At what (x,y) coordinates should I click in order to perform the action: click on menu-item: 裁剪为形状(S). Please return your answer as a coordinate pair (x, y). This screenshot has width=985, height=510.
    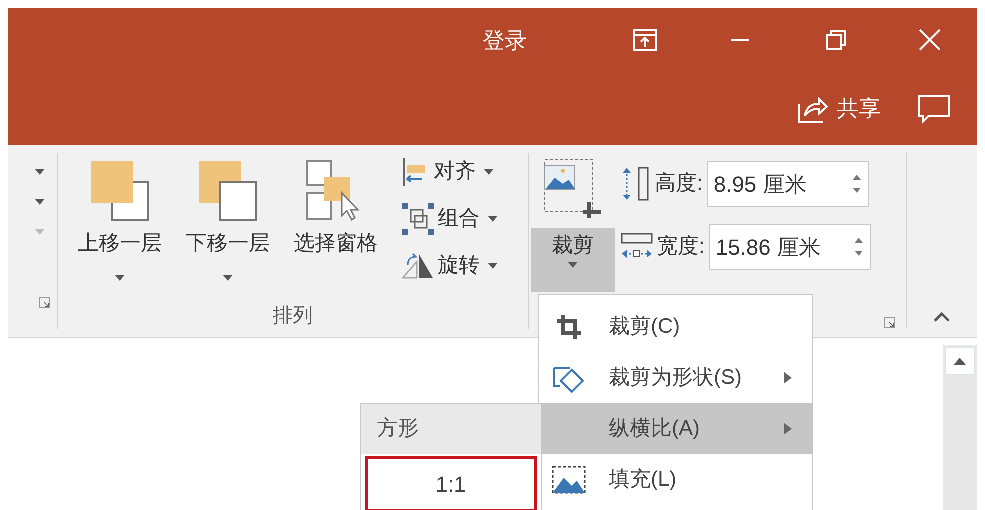
    Looking at the image, I should click on (675, 377).